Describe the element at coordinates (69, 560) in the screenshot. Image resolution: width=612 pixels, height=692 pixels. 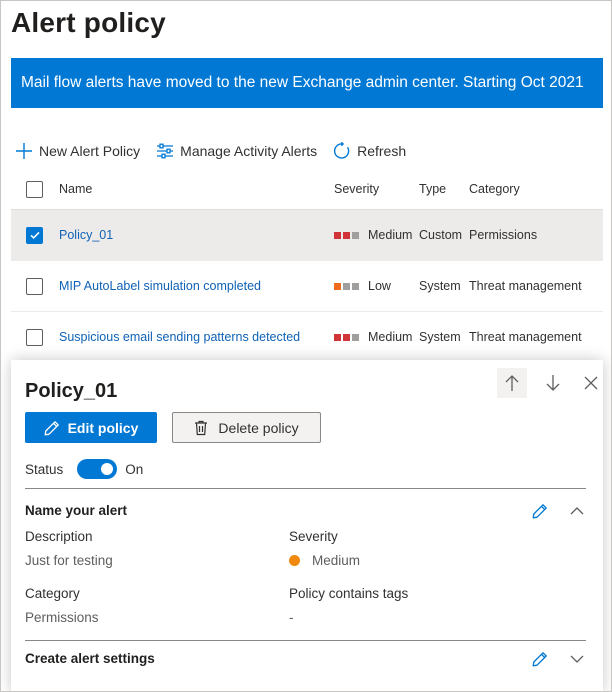
I see `description-value: Just for testing` at that location.